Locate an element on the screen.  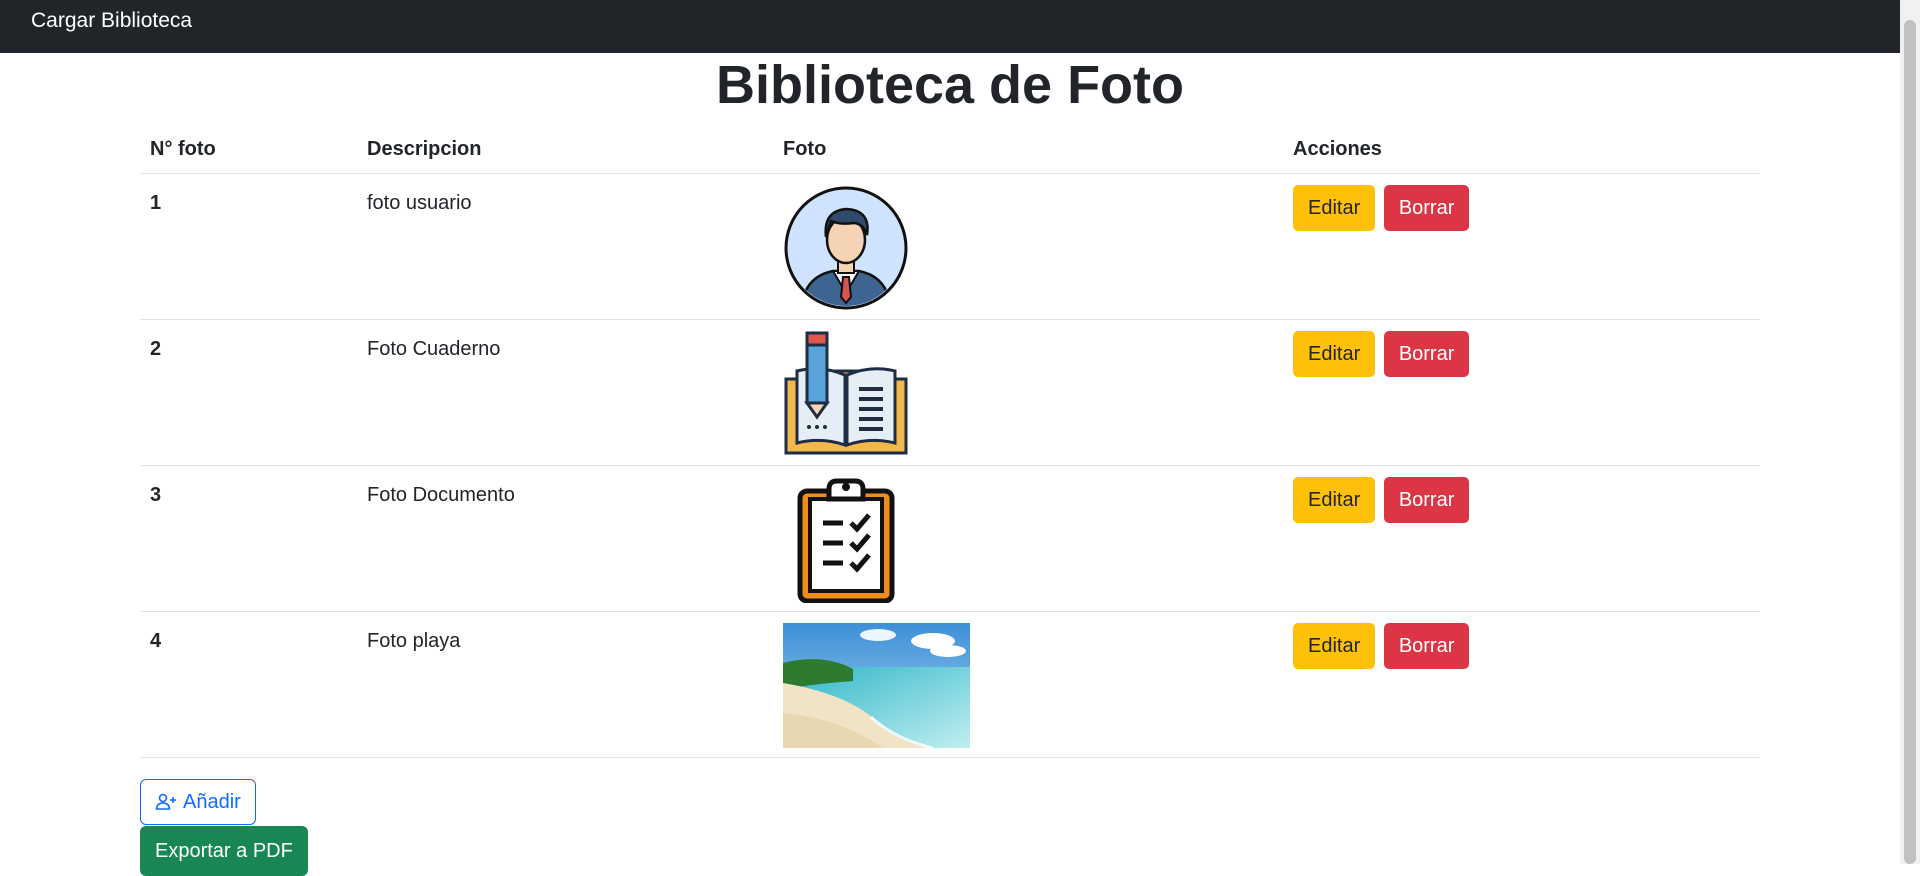
header-number: N° foto is located at coordinates (183, 149).